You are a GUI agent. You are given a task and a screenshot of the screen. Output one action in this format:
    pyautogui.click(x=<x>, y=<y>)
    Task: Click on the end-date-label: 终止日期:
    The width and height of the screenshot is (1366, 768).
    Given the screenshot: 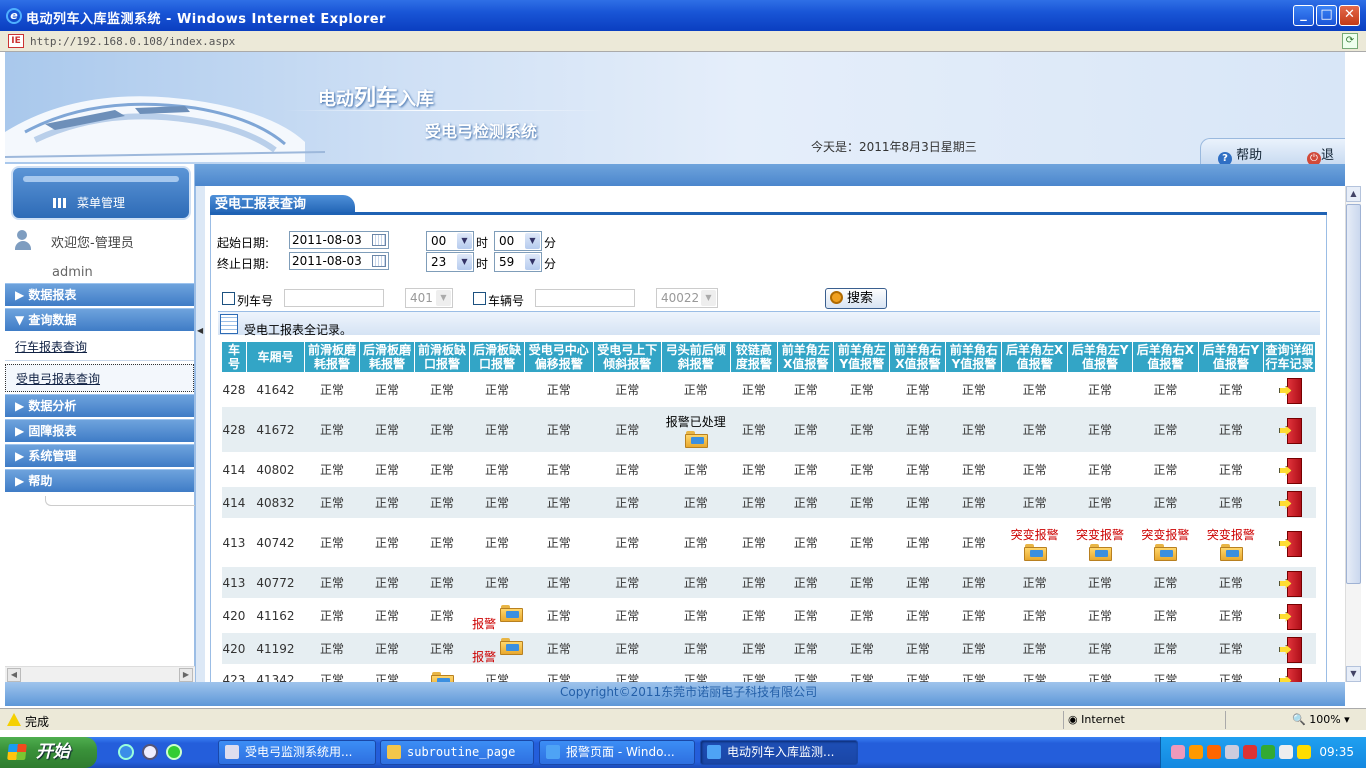 What is the action you would take?
    pyautogui.click(x=243, y=264)
    